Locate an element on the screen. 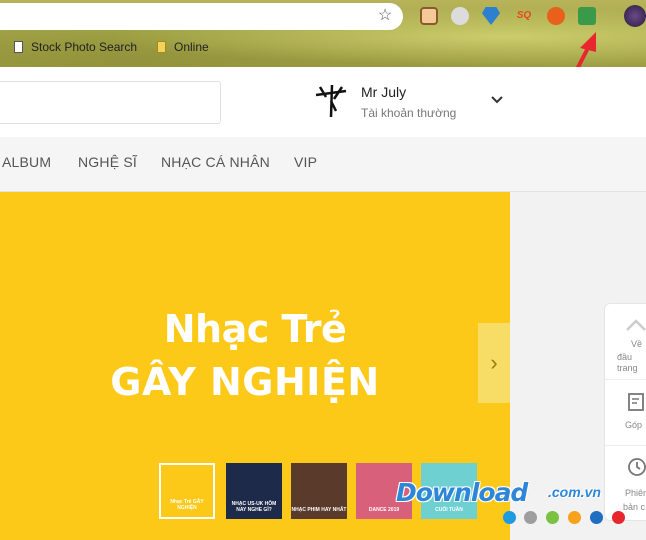  watermark-domain: .com.vn is located at coordinates (574, 492).